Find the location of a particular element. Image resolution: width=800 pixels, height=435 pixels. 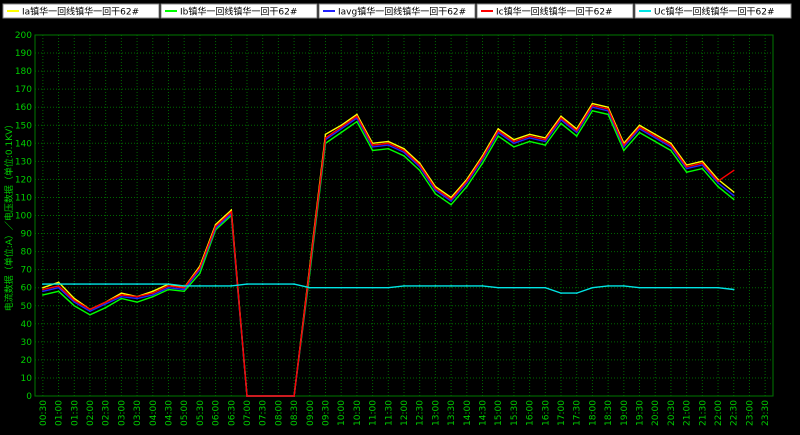

x-tick-label: 19:00 is located at coordinates (625, 413).